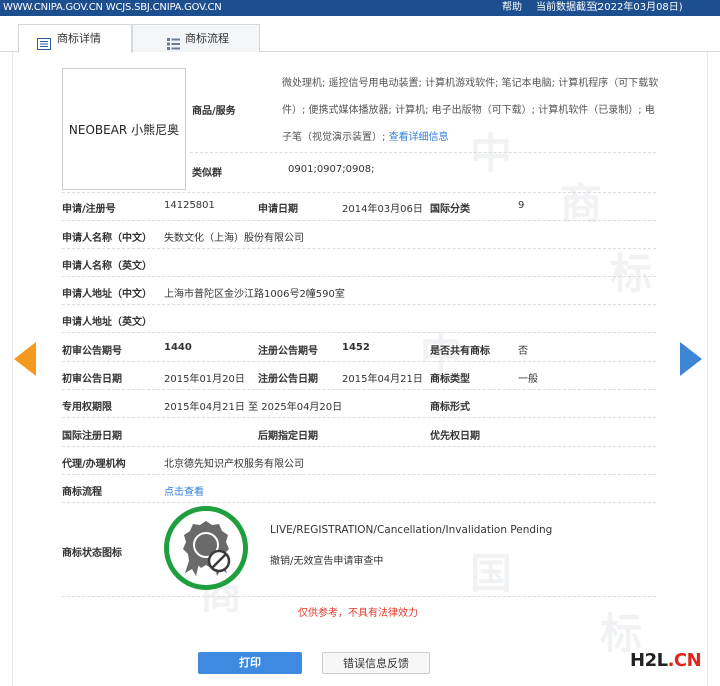  I want to click on reg-no-label: 申请/注册号, so click(89, 209).